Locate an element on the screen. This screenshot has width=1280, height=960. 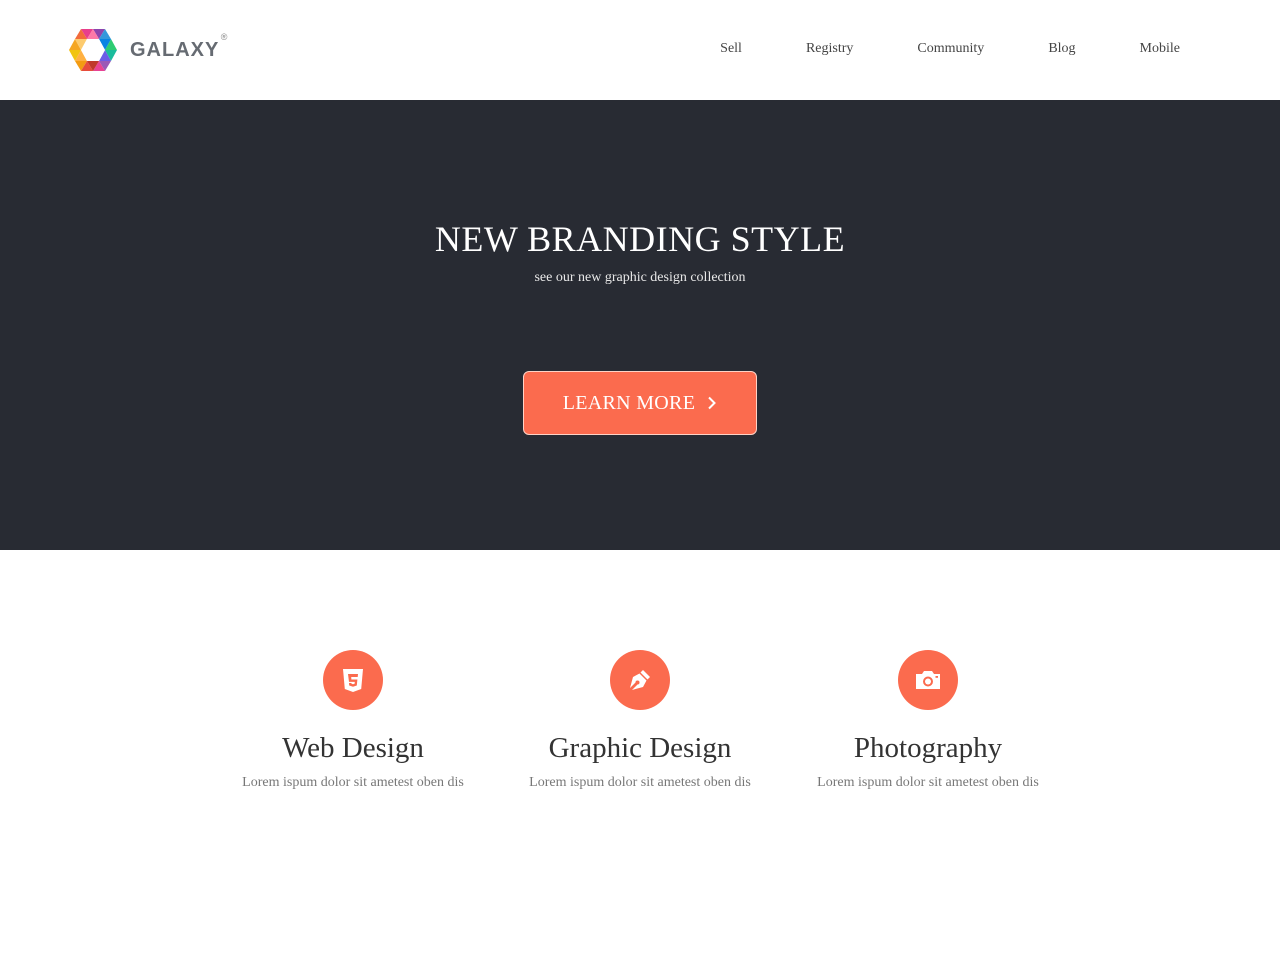
galaxy-hexagon-logo-icon is located at coordinates (93, 50).